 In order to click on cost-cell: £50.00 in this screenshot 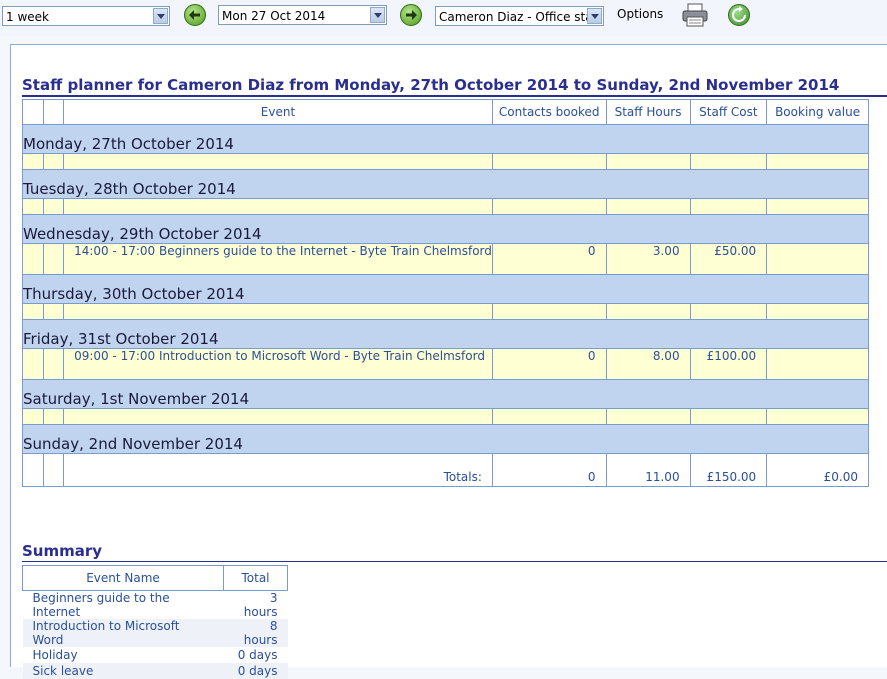, I will do `click(728, 259)`.